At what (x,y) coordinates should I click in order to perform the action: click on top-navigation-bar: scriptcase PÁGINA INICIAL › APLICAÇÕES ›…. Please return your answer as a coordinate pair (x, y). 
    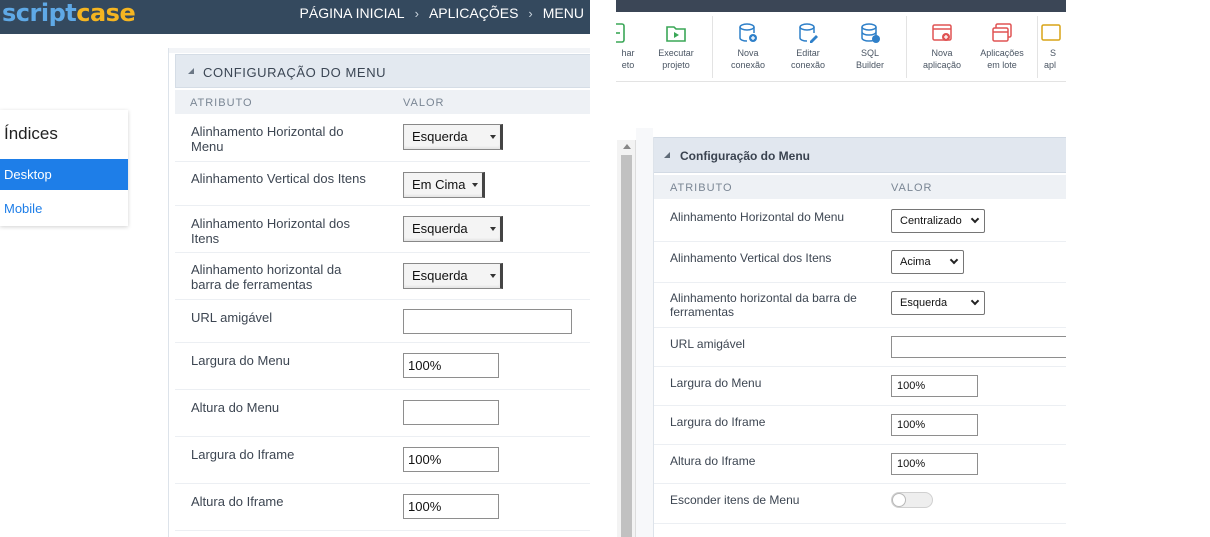
    Looking at the image, I should click on (295, 17).